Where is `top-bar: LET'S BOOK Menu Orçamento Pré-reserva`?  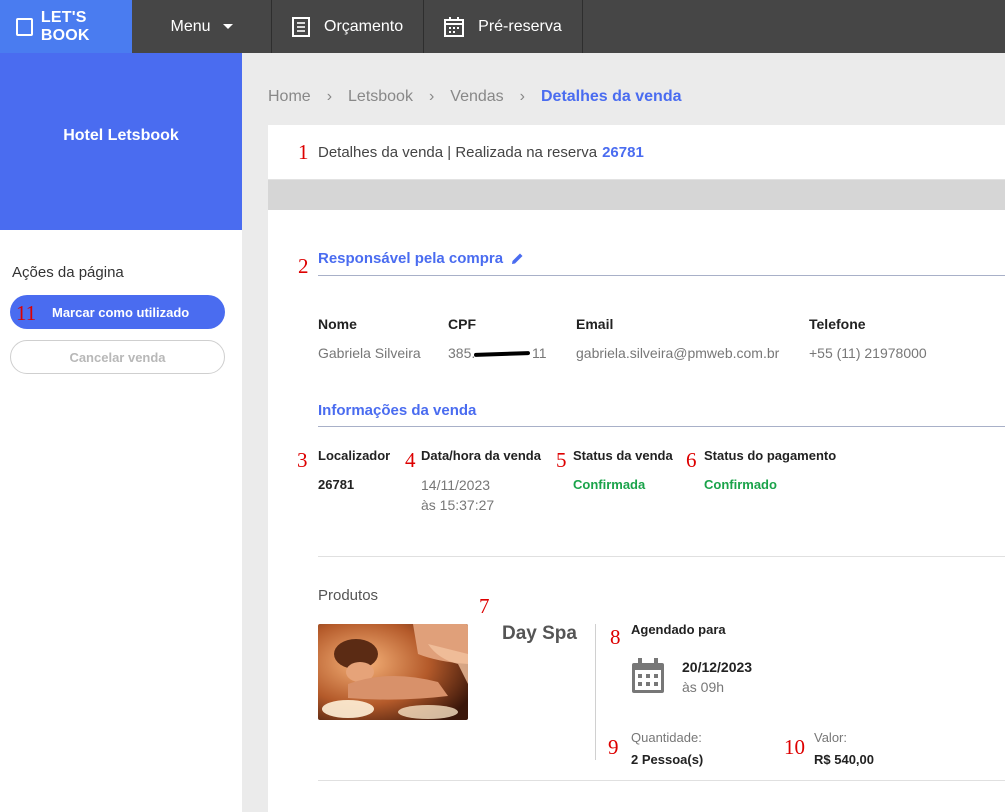
top-bar: LET'S BOOK Menu Orçamento Pré-reserva is located at coordinates (502, 26).